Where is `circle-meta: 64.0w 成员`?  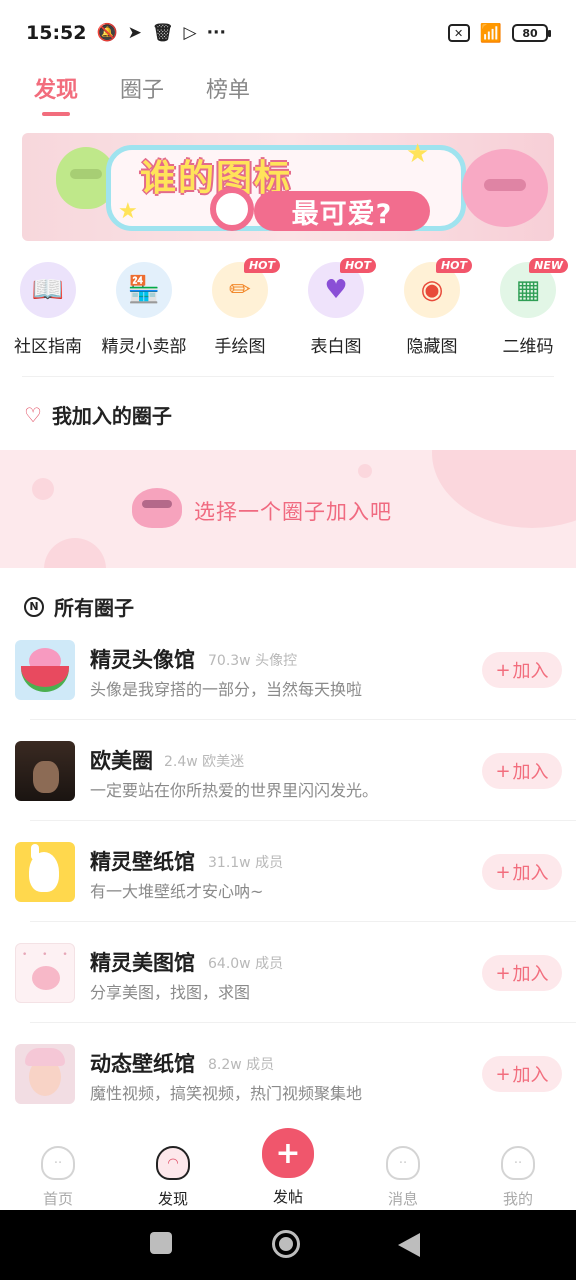 circle-meta: 64.0w 成员 is located at coordinates (245, 963).